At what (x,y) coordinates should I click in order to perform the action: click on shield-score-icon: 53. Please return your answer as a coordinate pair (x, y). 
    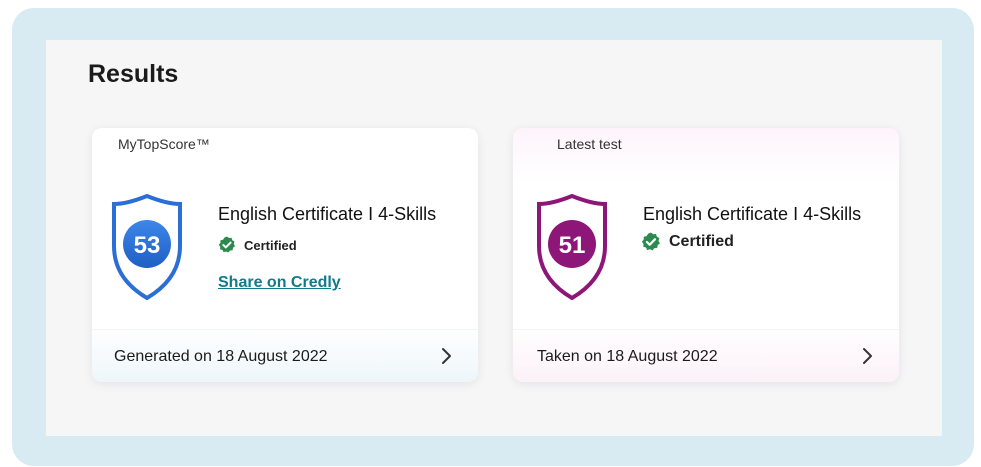
    Looking at the image, I should click on (147, 247).